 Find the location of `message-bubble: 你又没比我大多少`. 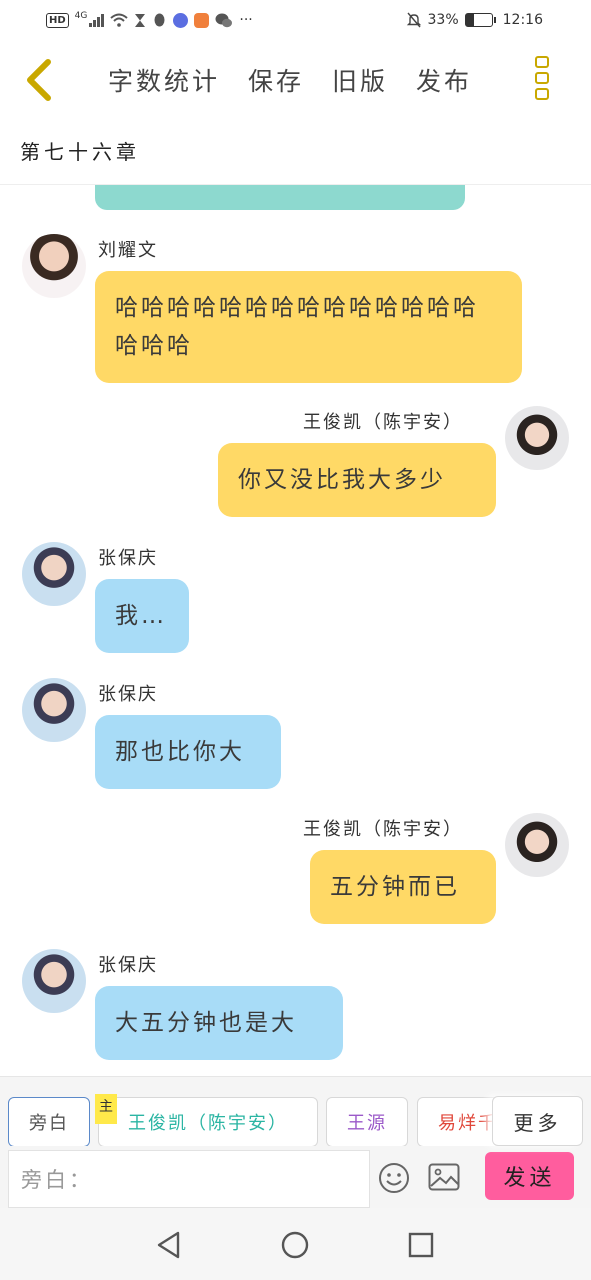

message-bubble: 你又没比我大多少 is located at coordinates (357, 480).